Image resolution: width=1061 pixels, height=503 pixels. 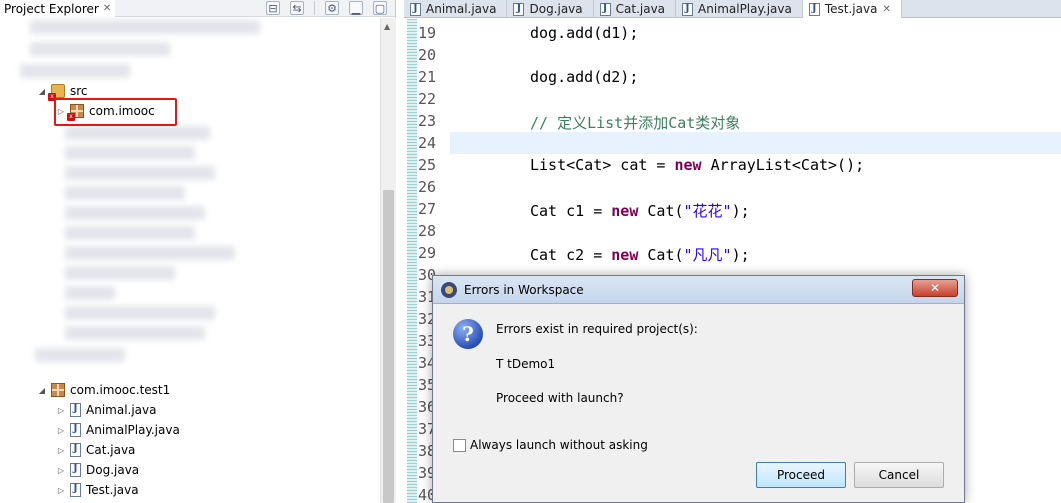 I want to click on line-number: 19, so click(x=427, y=33).